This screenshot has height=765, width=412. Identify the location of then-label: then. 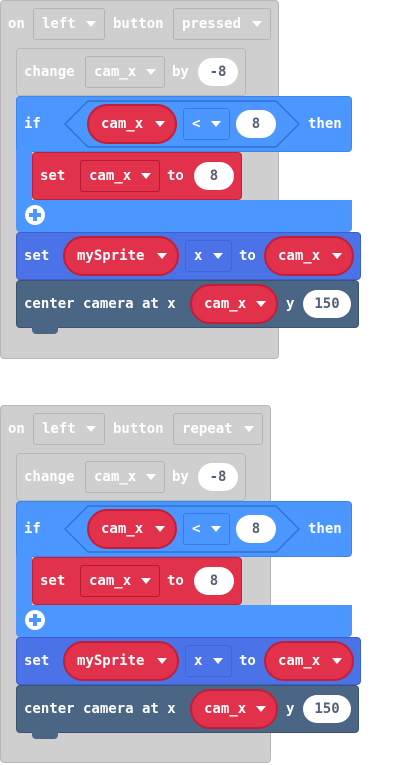
(325, 529).